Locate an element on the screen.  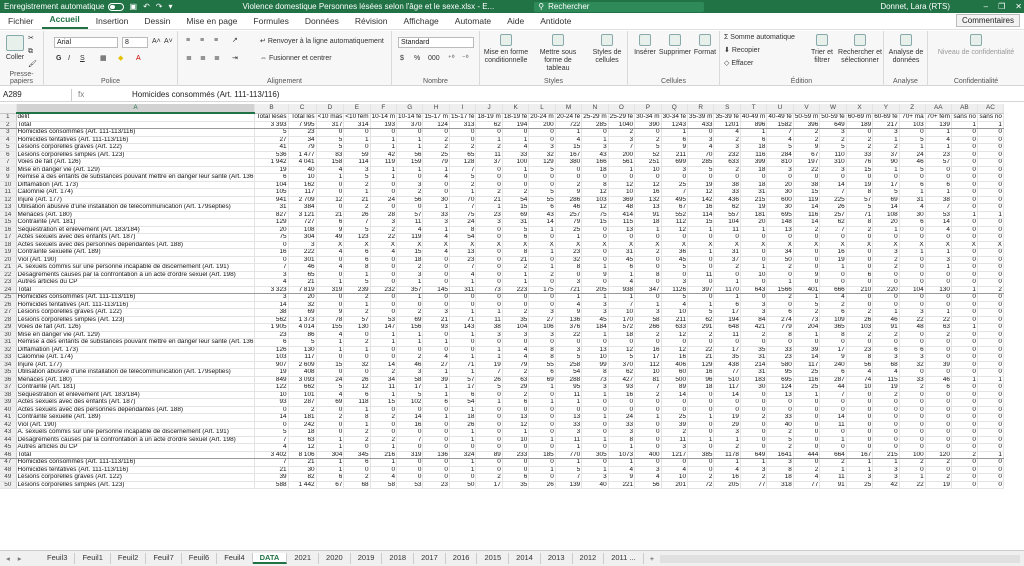
cell: 71 is located at coordinates (463, 365).